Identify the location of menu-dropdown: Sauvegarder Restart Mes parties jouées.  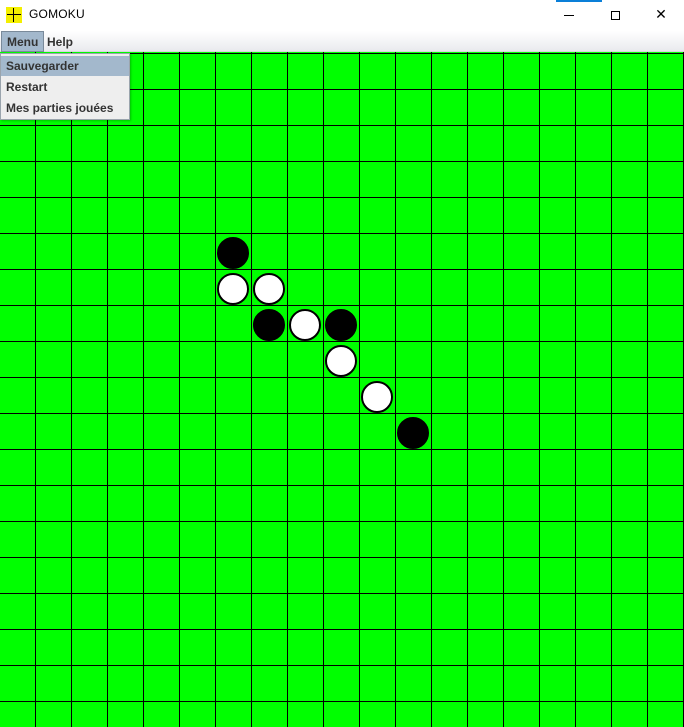
(65, 86).